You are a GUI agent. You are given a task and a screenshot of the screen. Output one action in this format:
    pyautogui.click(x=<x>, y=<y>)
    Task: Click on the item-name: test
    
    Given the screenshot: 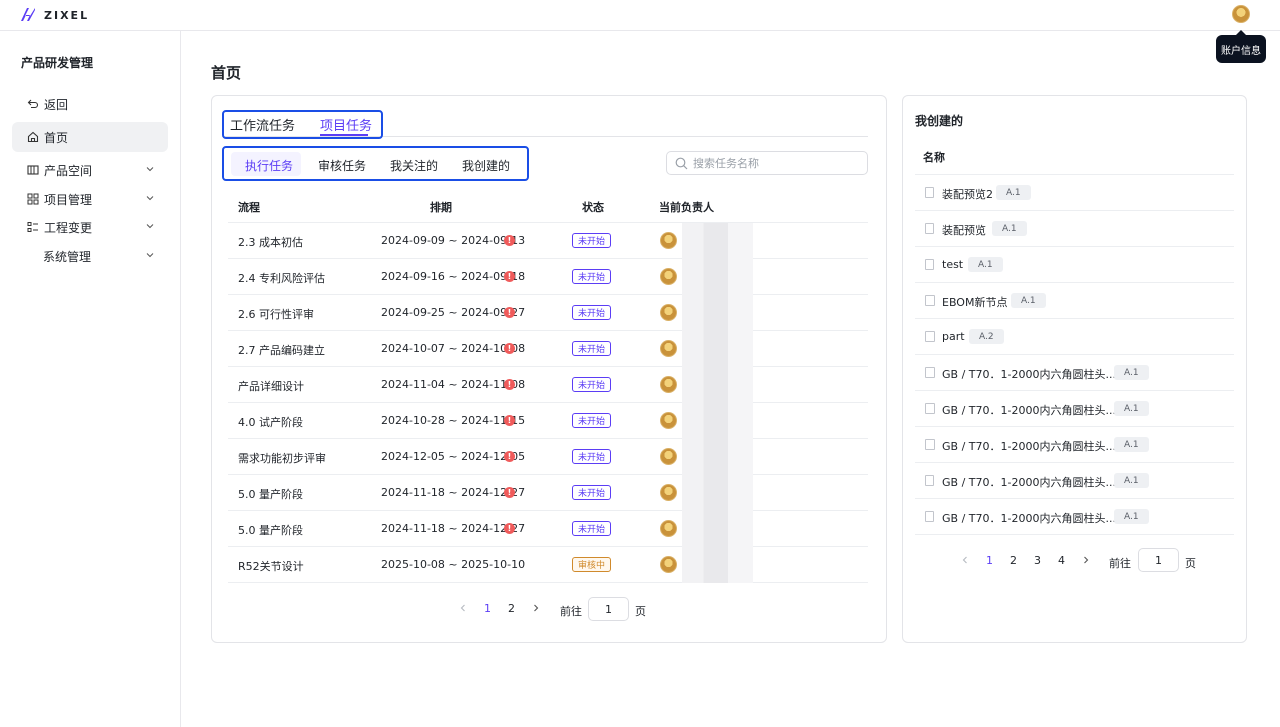 What is the action you would take?
    pyautogui.click(x=952, y=264)
    